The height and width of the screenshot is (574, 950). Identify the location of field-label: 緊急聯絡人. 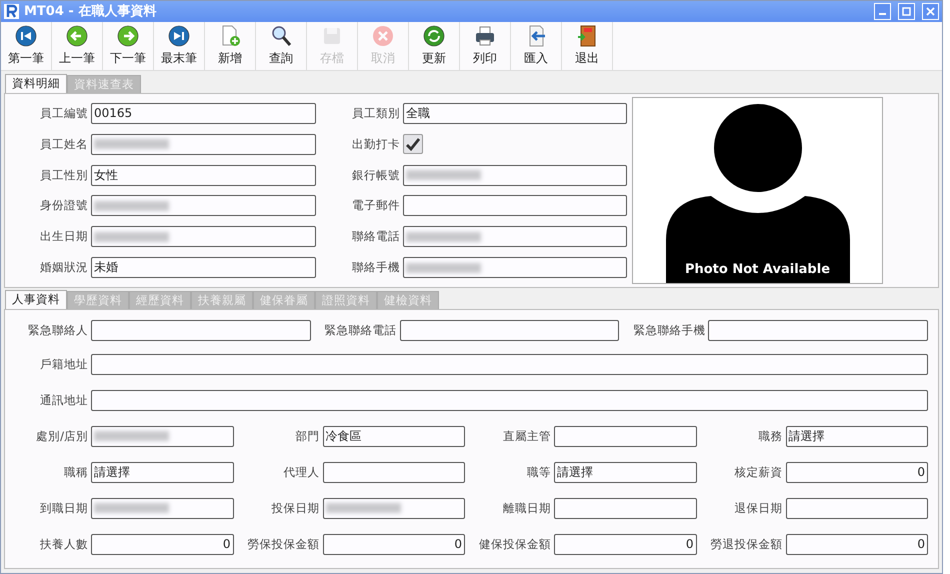
(58, 330).